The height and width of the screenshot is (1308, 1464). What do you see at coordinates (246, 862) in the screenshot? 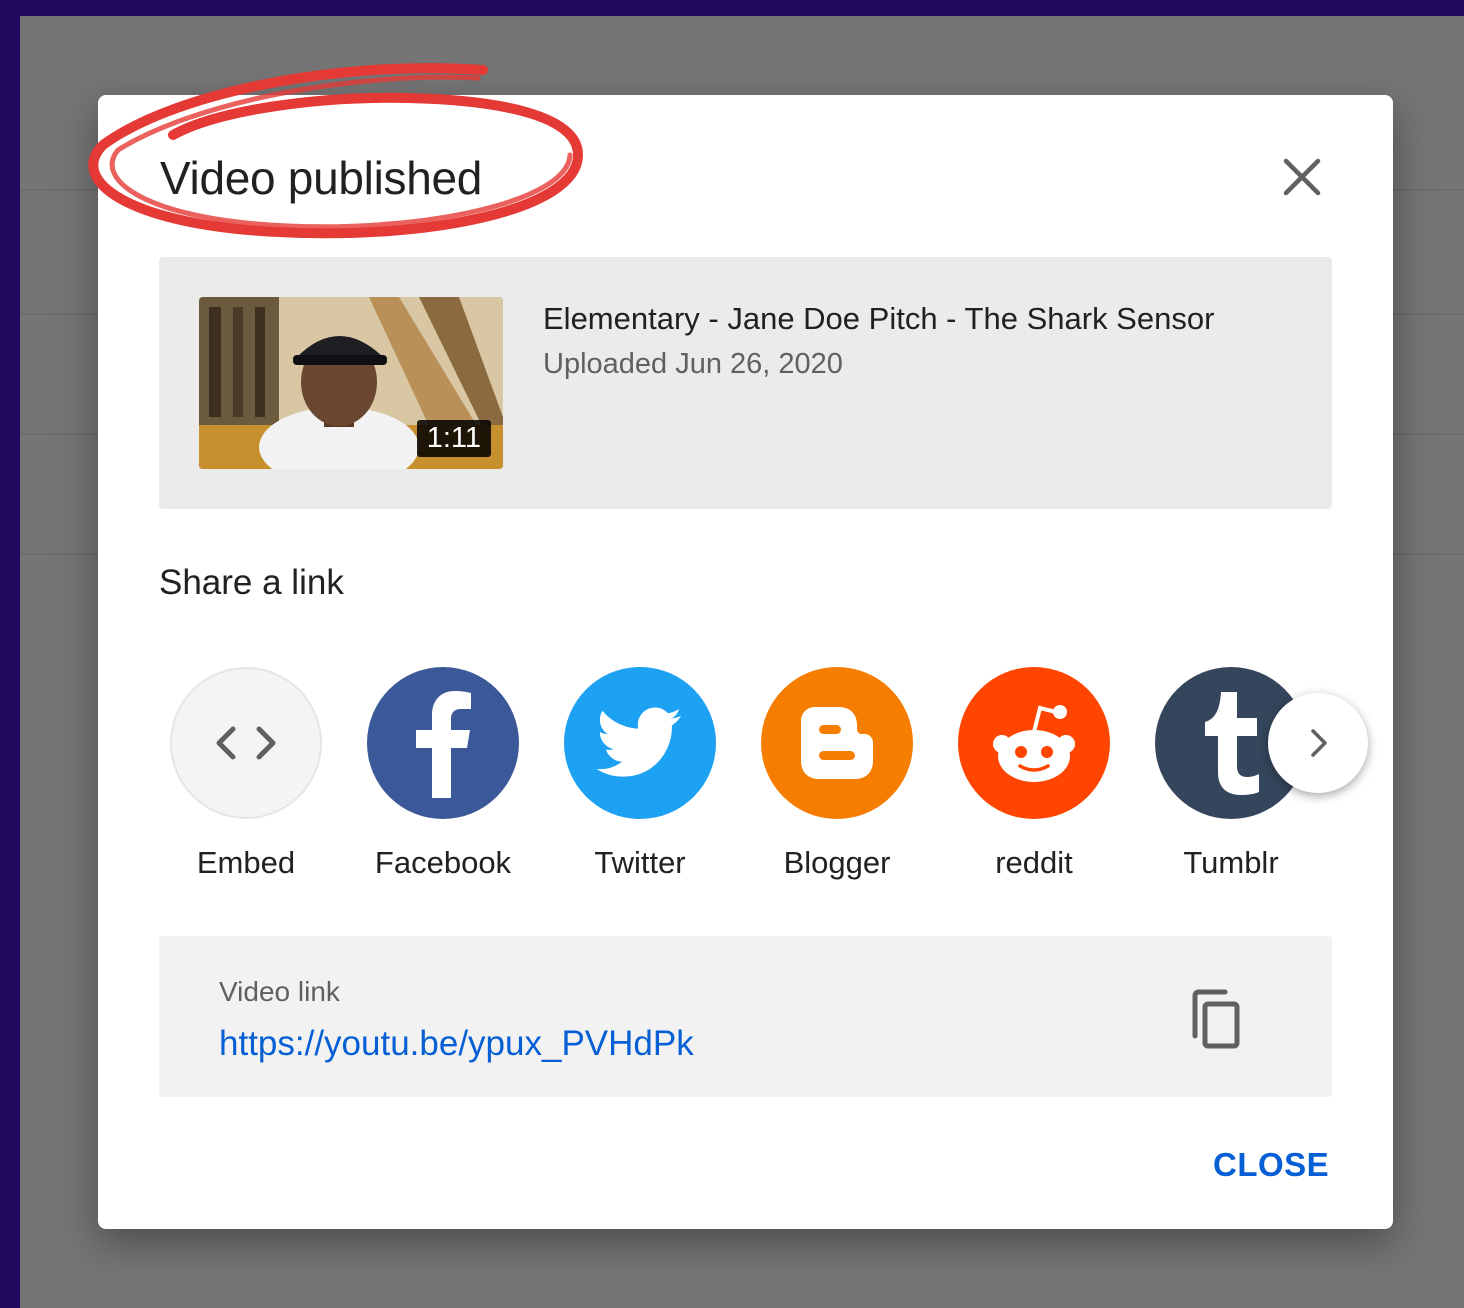
I see `share-label-embed: Embed` at bounding box center [246, 862].